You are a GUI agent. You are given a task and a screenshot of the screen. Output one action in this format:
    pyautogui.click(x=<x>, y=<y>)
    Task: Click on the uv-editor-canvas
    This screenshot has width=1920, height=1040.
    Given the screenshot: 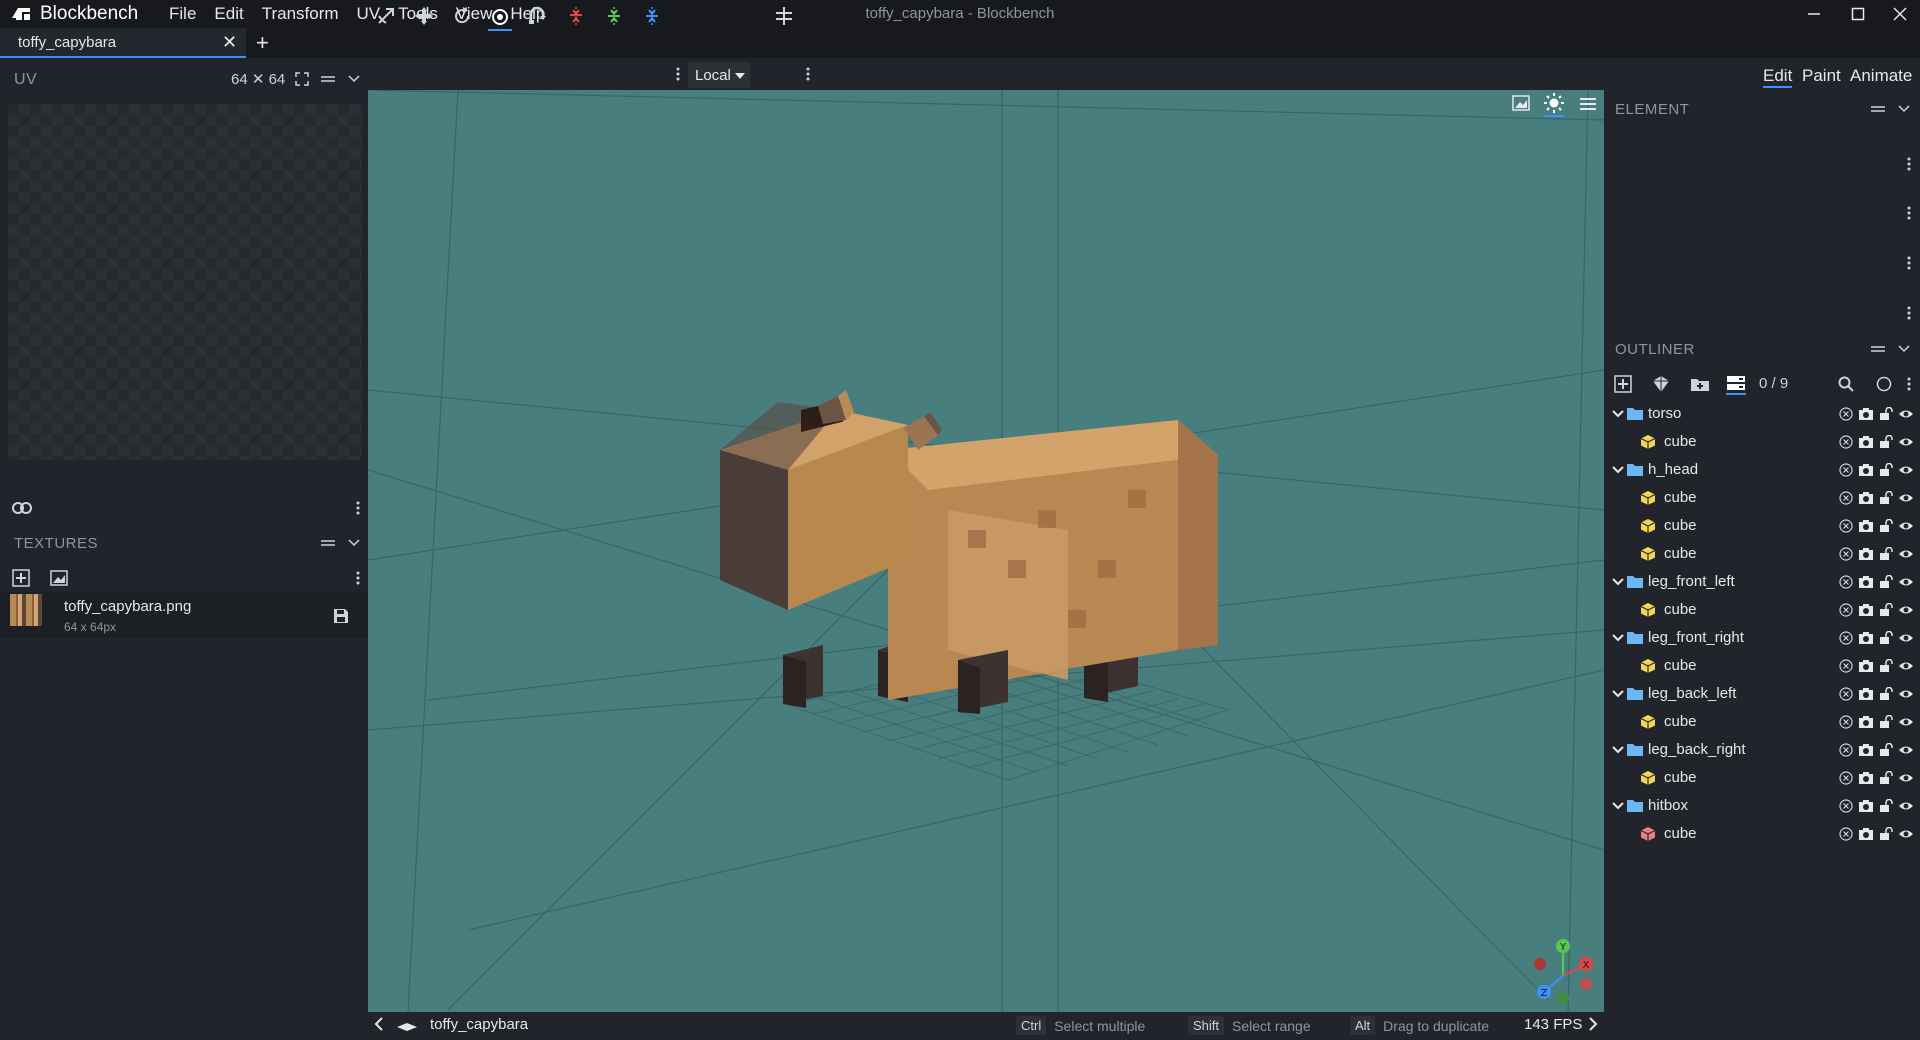 What is the action you would take?
    pyautogui.click(x=185, y=282)
    